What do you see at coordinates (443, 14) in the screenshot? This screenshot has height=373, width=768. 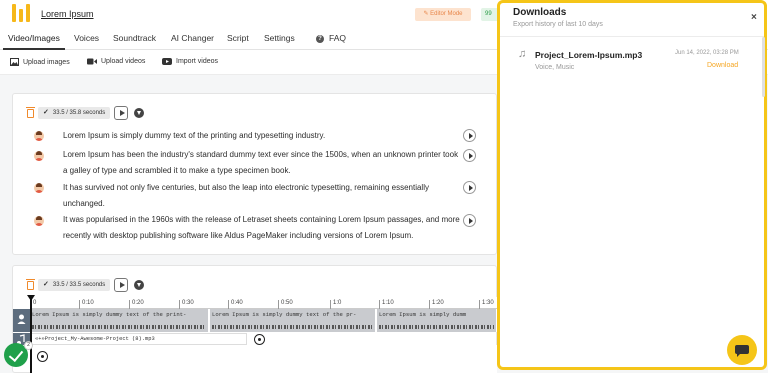 I see `editor-mode-badge: ✎ Editor Mode` at bounding box center [443, 14].